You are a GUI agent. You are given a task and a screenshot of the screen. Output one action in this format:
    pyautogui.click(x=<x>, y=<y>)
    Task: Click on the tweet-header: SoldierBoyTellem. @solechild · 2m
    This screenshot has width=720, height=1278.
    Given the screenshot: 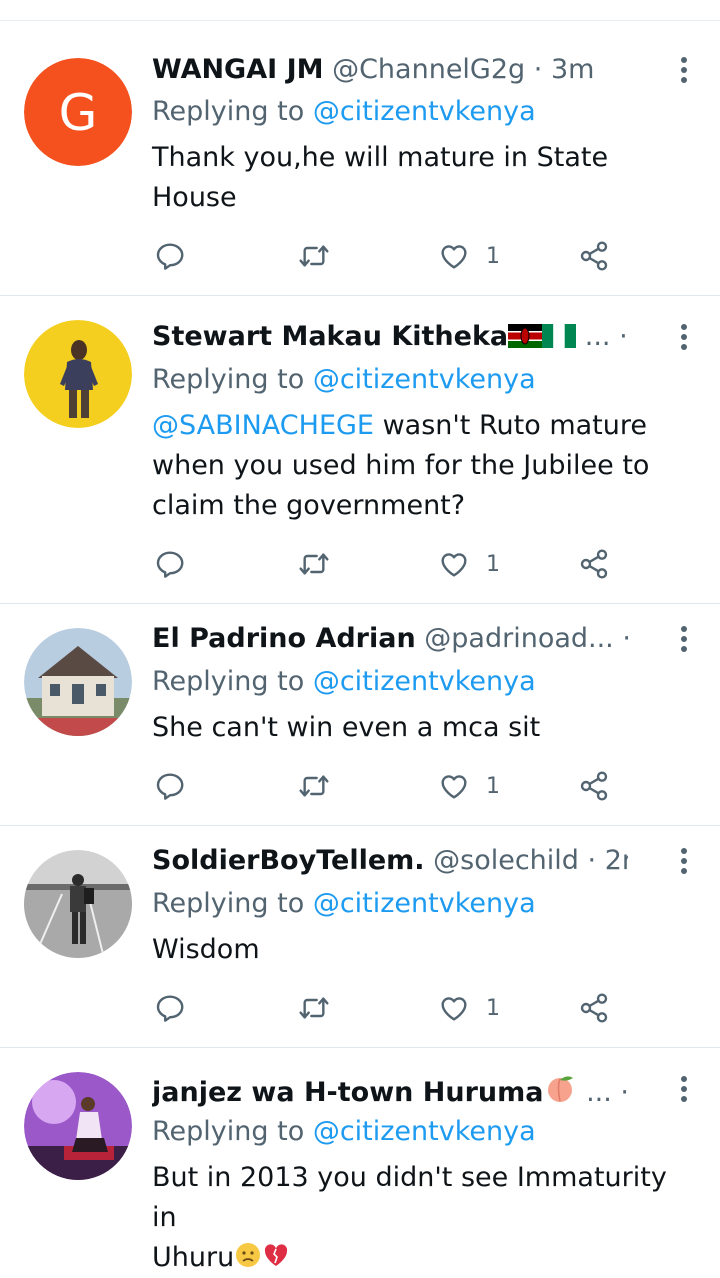 What is the action you would take?
    pyautogui.click(x=390, y=861)
    